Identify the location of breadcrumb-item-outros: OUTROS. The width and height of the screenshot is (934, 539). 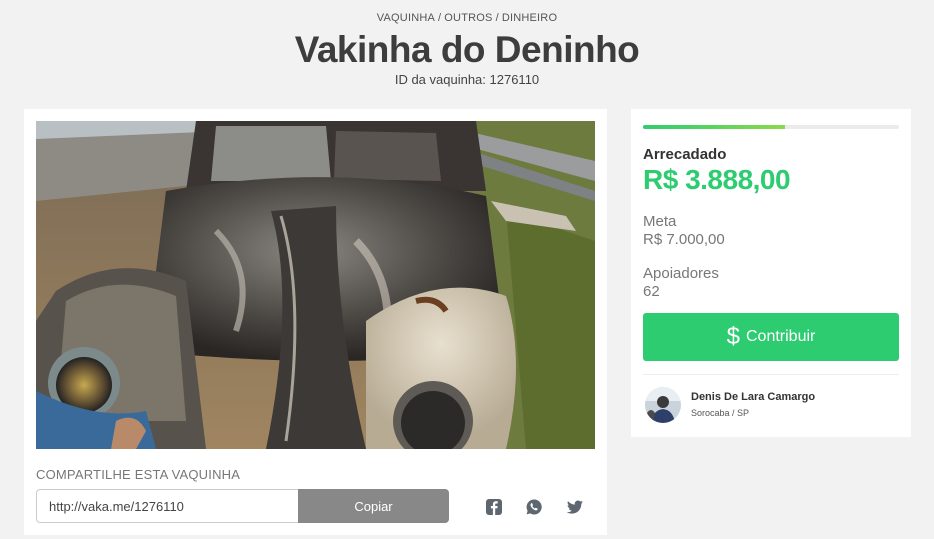
(468, 18).